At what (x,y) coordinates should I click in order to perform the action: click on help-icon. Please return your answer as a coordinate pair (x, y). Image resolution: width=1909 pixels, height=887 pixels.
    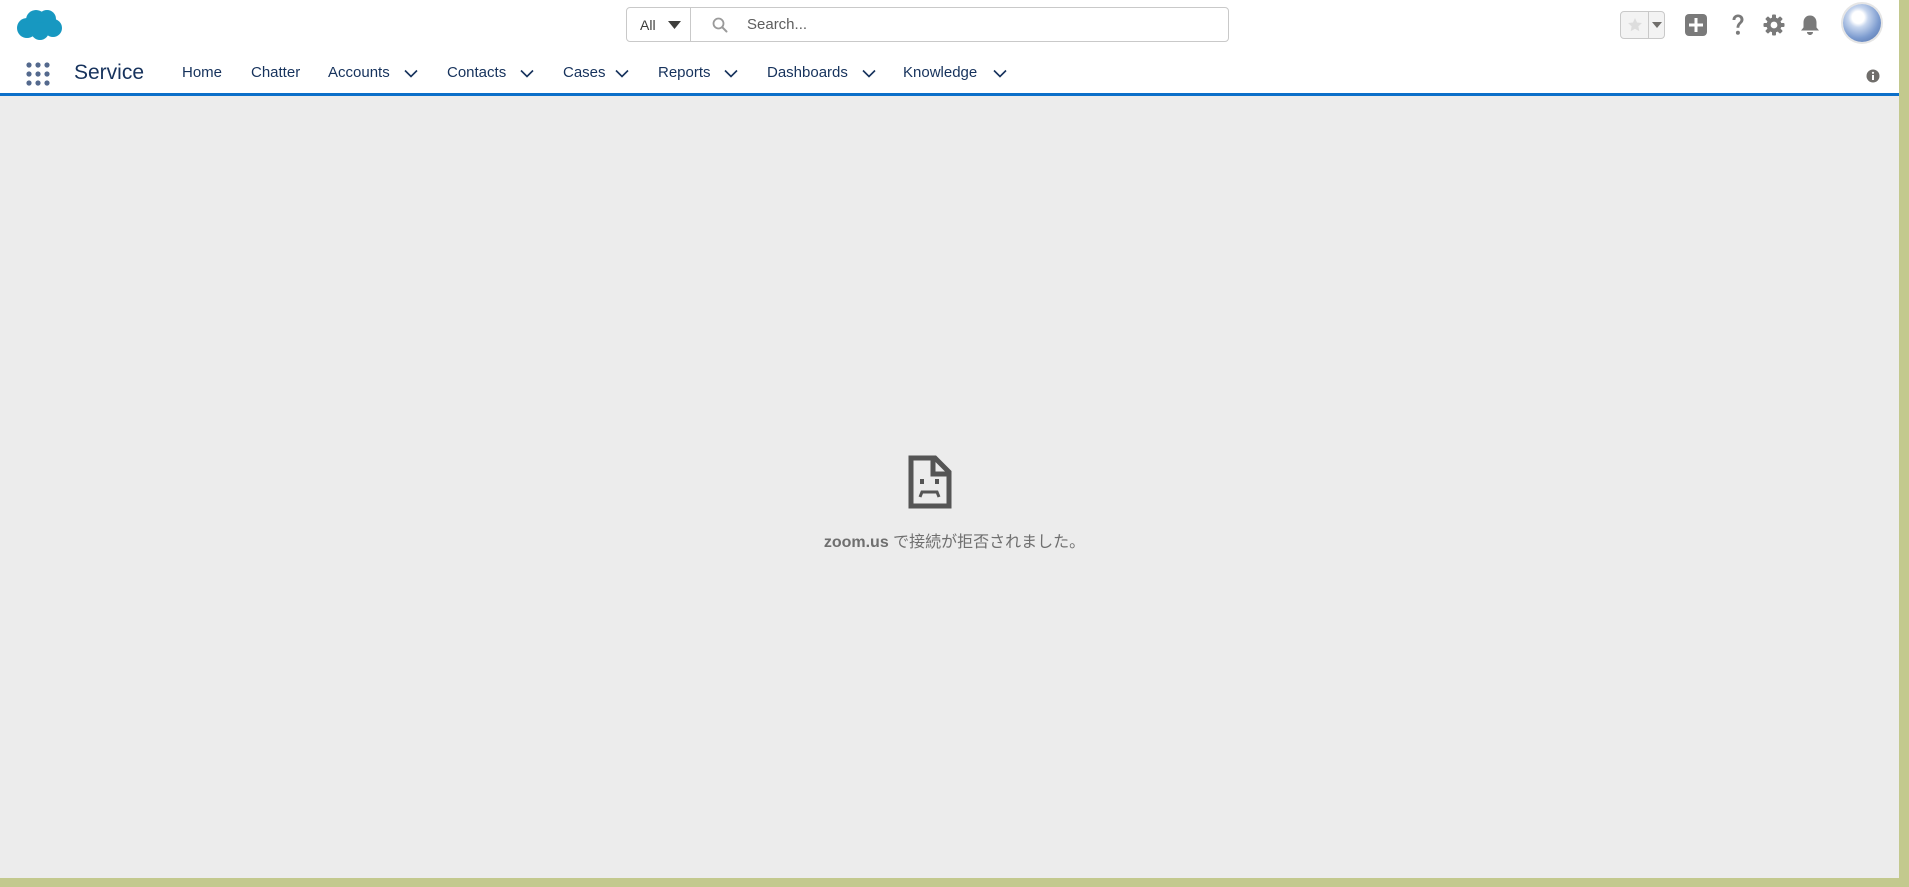
    Looking at the image, I should click on (1738, 25).